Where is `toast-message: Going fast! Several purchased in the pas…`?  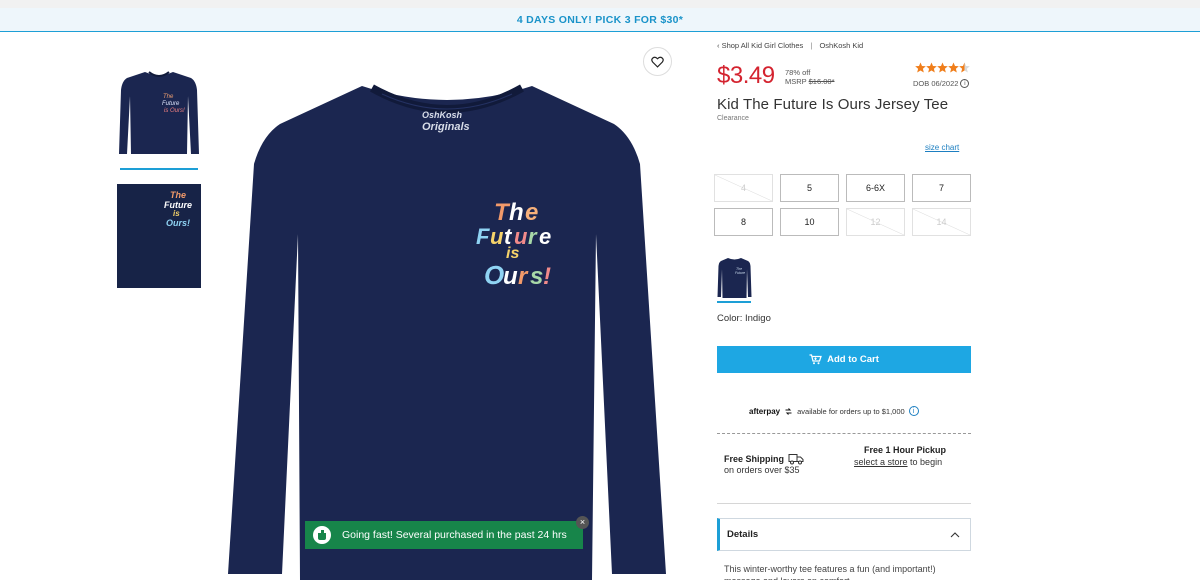
toast-message: Going fast! Several purchased in the pas… is located at coordinates (454, 535).